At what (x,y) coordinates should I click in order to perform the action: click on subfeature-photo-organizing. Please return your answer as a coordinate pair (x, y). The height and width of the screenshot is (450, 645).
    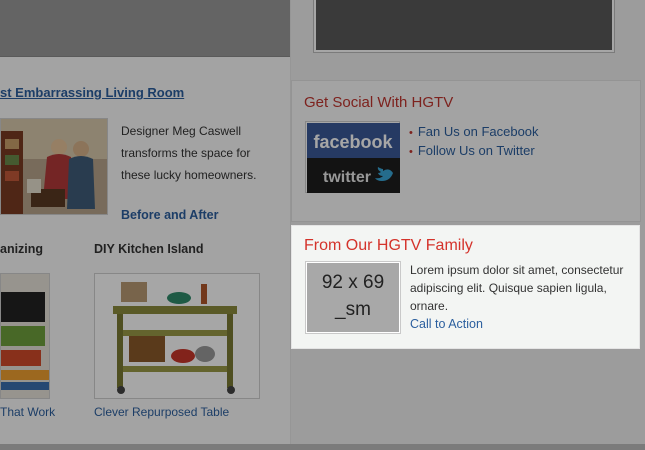
    Looking at the image, I should click on (25, 336).